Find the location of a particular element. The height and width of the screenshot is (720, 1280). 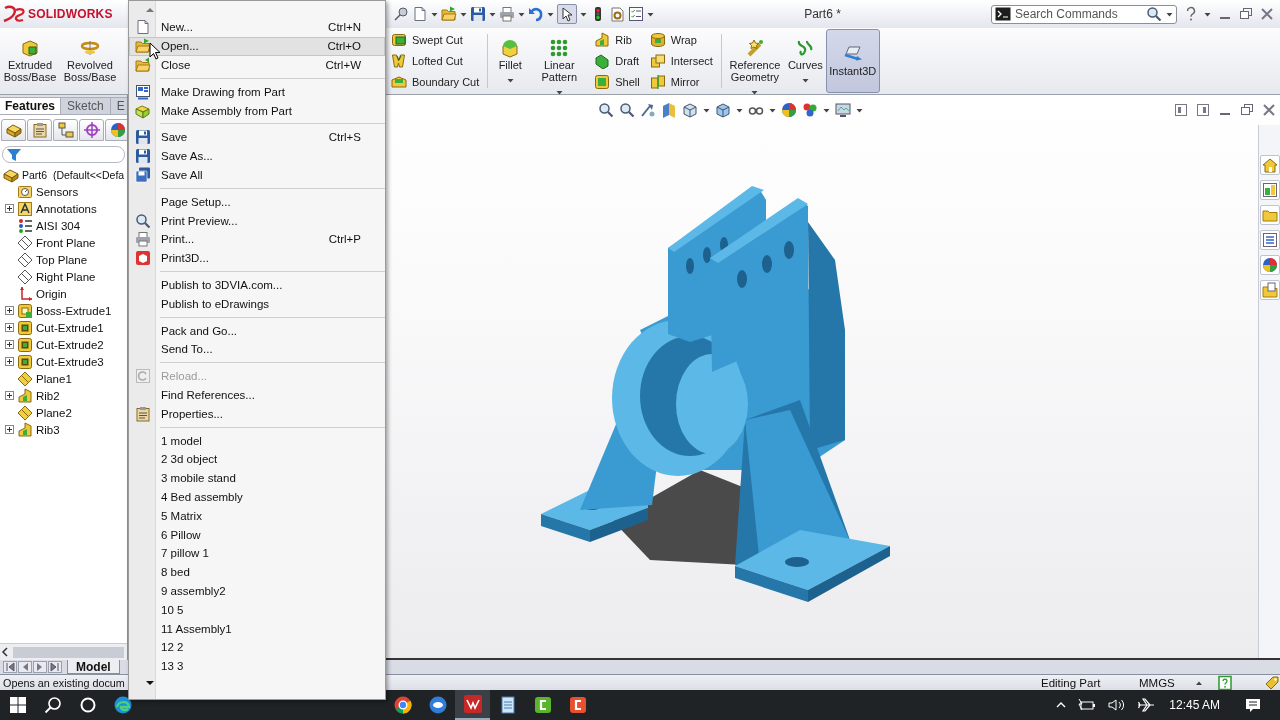

color-ball-icon is located at coordinates (789, 110).